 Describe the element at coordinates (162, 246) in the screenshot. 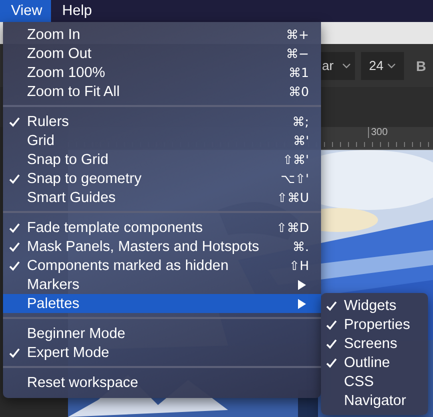

I see `menu-item: Mask Panels, Masters and Hotspots ⌘.` at that location.